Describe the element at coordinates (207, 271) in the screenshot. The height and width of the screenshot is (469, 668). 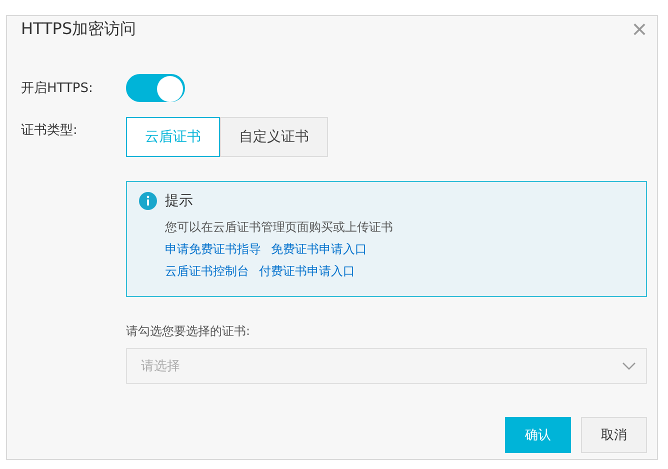
I see `notice-link: 云盾证书控制台` at that location.